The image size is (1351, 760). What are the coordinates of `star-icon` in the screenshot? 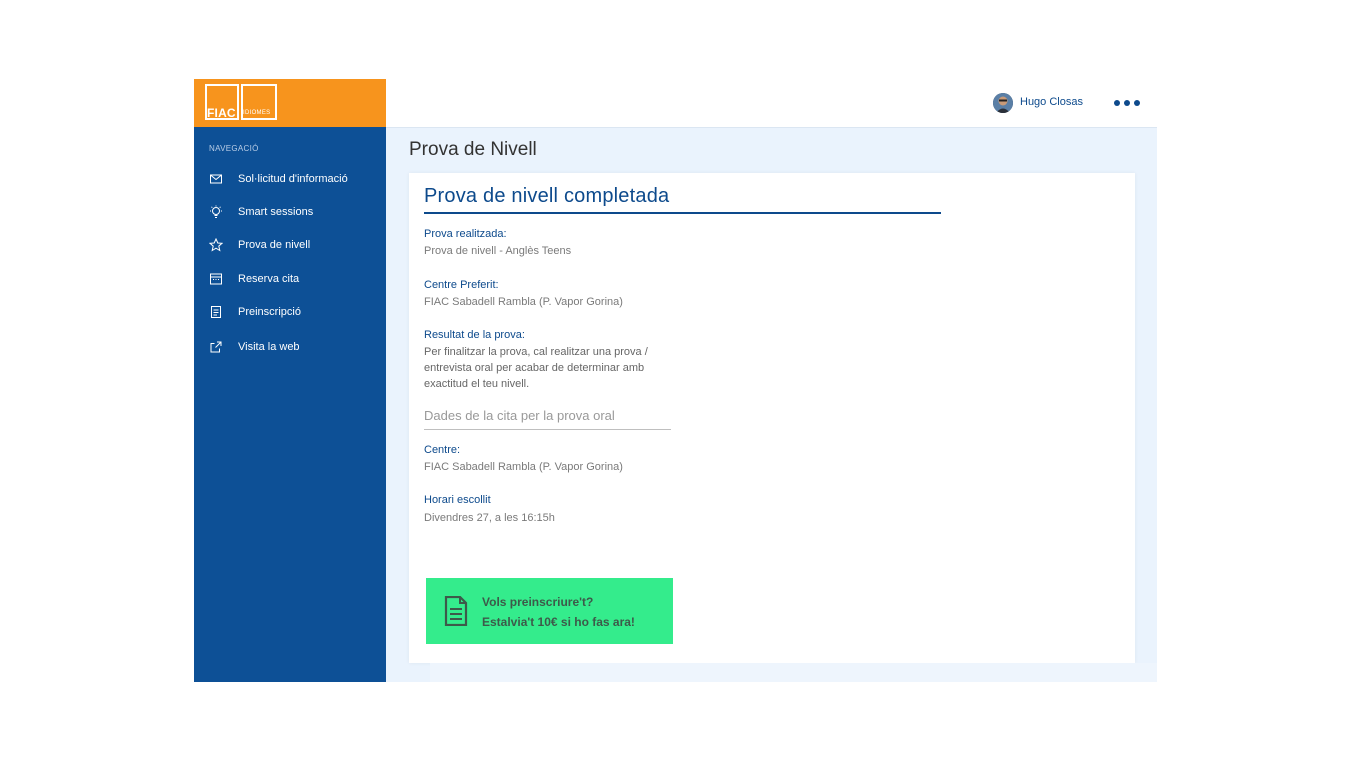 It's located at (216, 245).